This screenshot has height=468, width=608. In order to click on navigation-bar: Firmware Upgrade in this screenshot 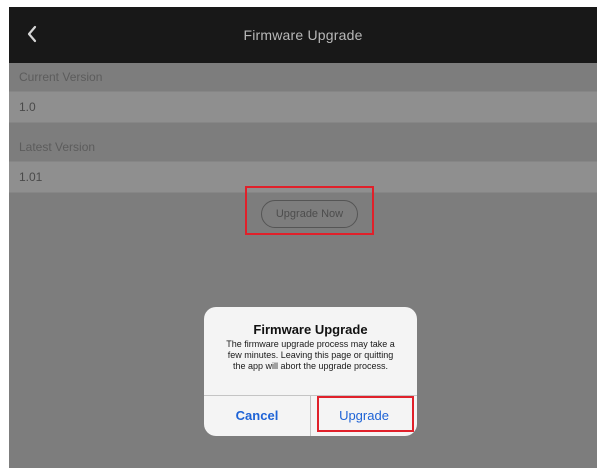, I will do `click(303, 35)`.